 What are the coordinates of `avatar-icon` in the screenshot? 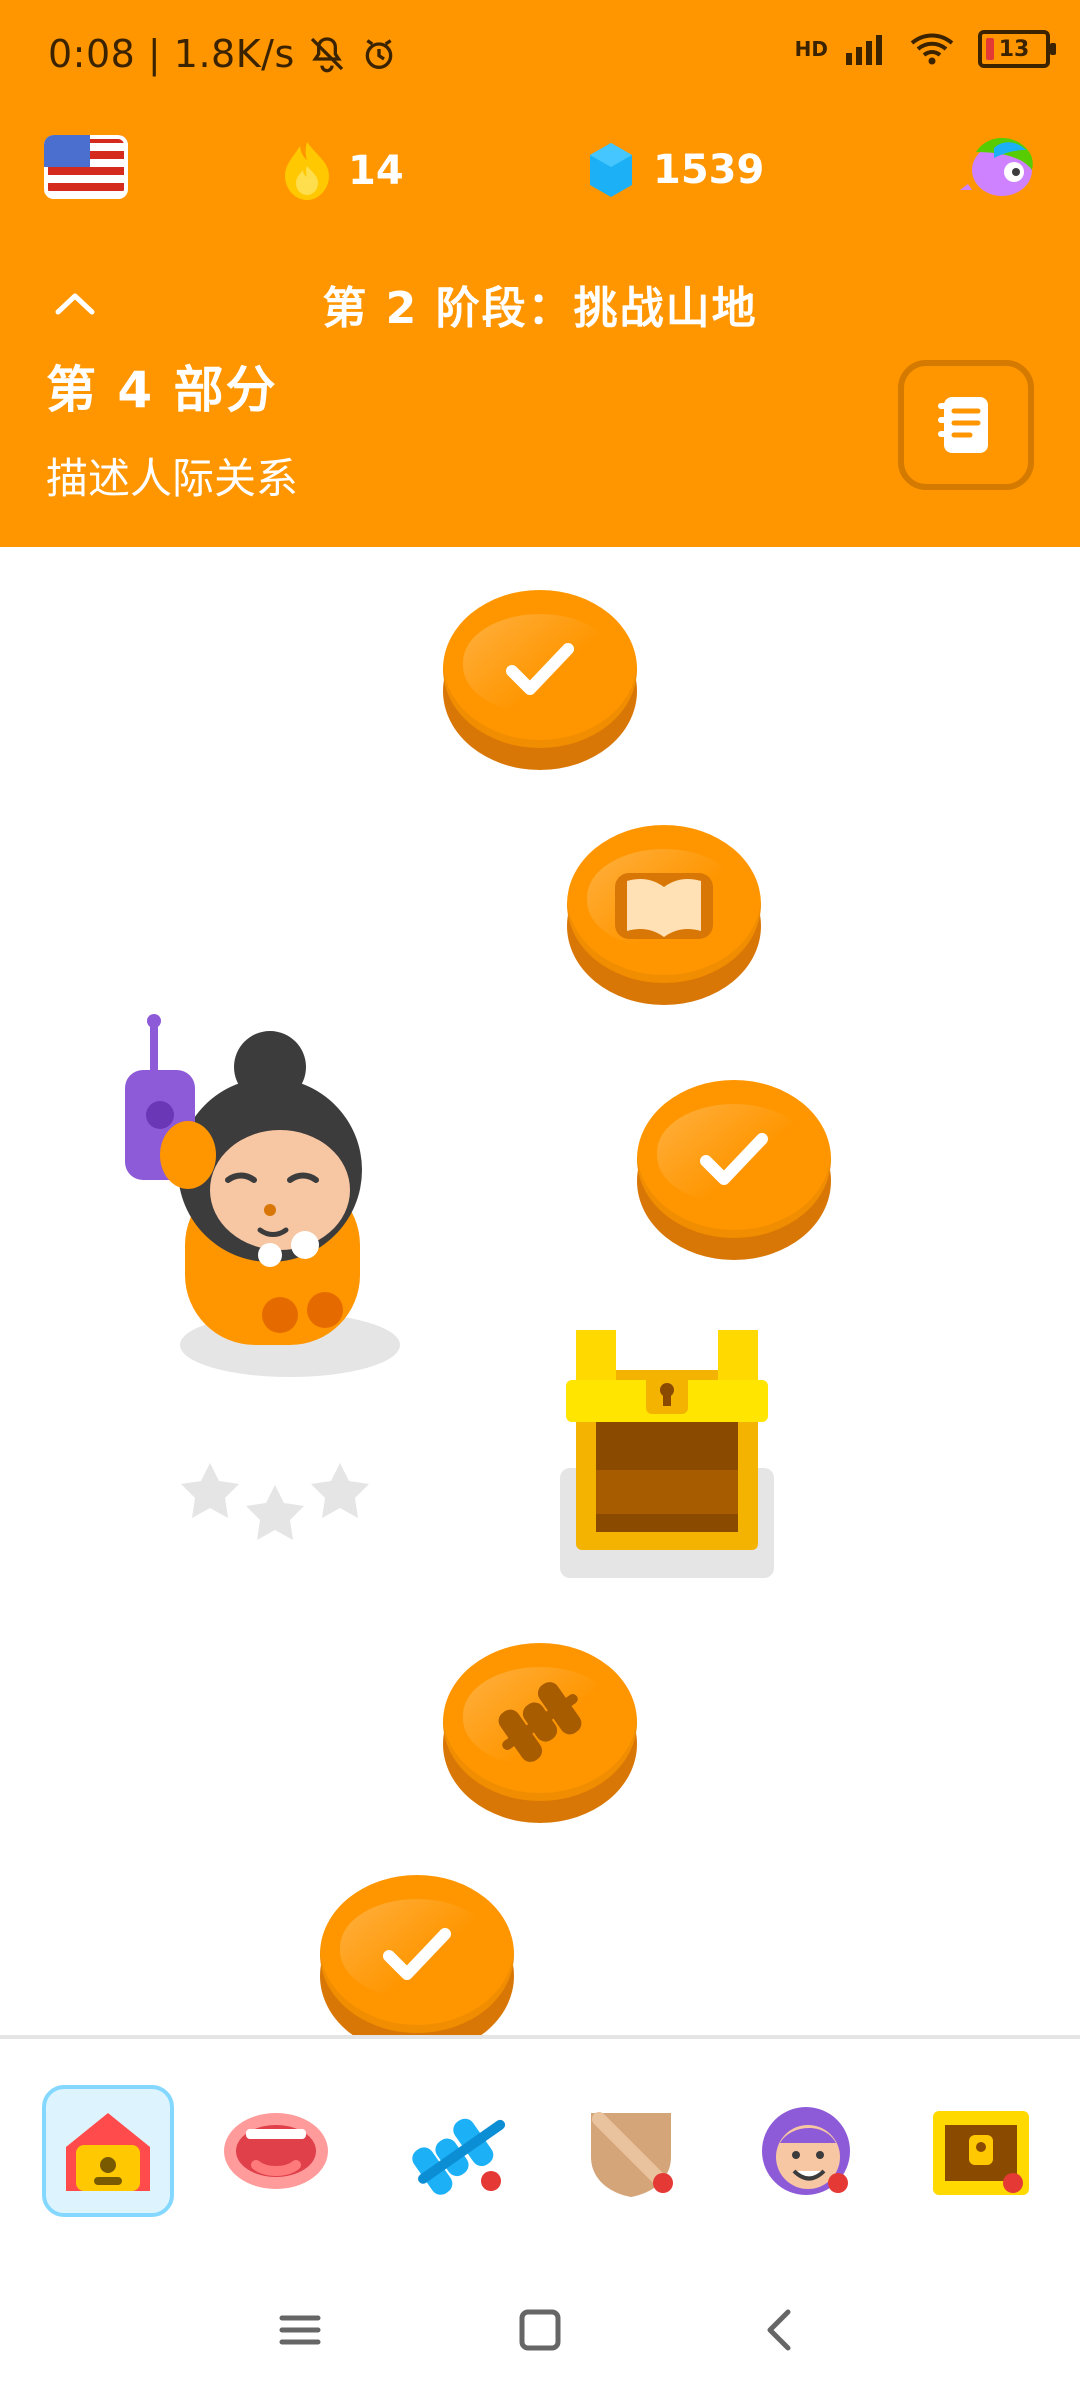 It's located at (806, 2151).